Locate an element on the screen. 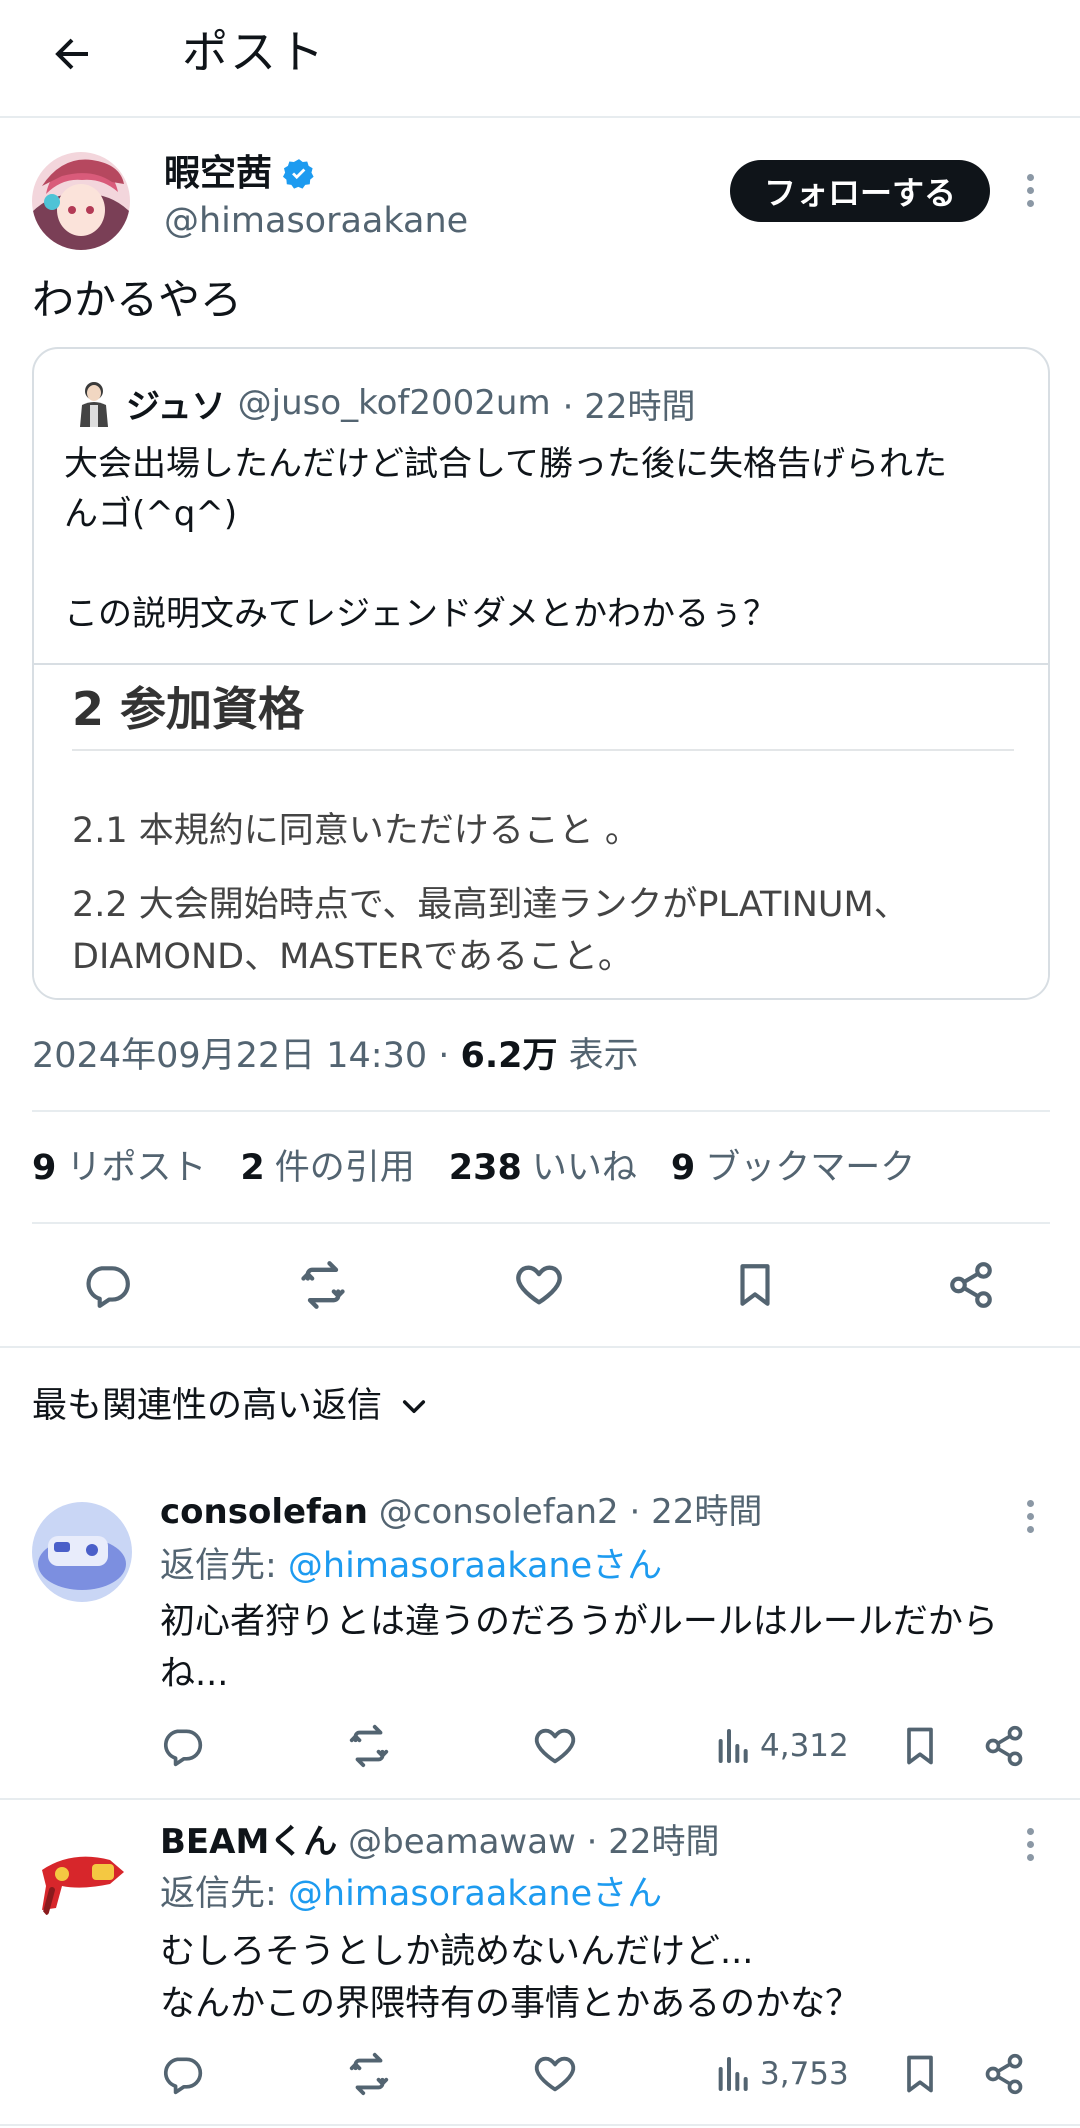 The image size is (1080, 2128). repost-button is located at coordinates (323, 1285).